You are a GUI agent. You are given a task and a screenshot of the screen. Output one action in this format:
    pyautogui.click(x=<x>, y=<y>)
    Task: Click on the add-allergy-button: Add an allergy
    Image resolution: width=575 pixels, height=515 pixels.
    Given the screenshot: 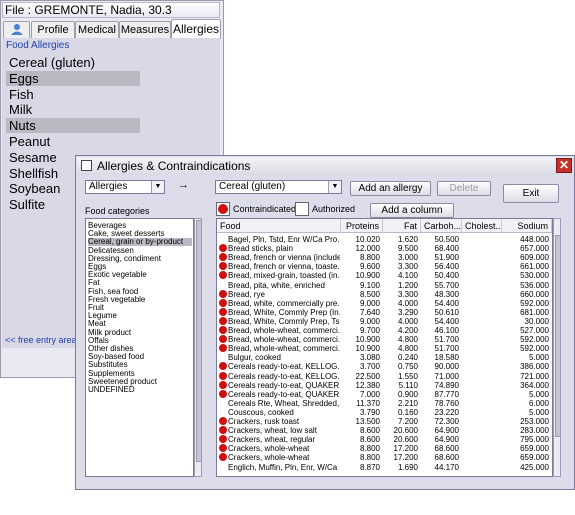 What is the action you would take?
    pyautogui.click(x=390, y=188)
    